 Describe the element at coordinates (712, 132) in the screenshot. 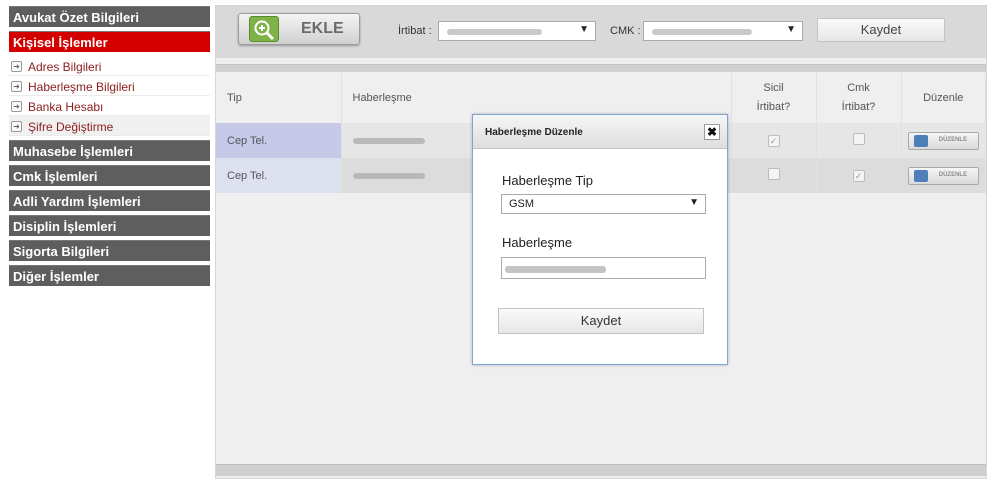

I see `close-icon: ✖` at that location.